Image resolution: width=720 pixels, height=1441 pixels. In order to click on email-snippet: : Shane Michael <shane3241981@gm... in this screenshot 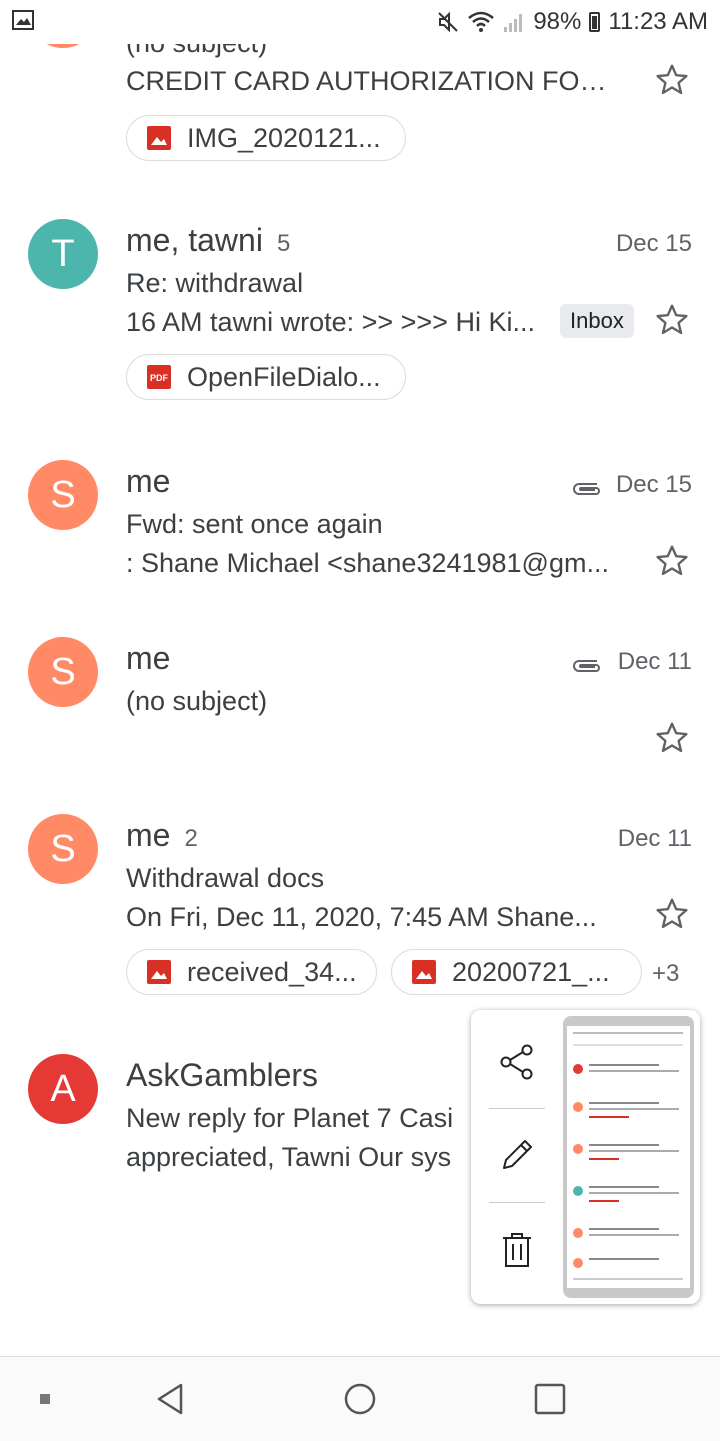, I will do `click(367, 563)`.